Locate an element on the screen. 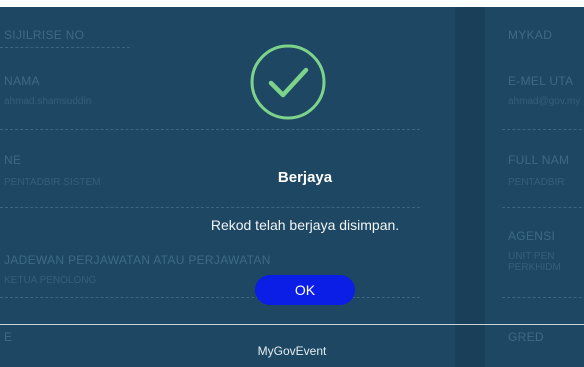  dialog-message: Rekod telah berjaya disimpan. is located at coordinates (305, 225).